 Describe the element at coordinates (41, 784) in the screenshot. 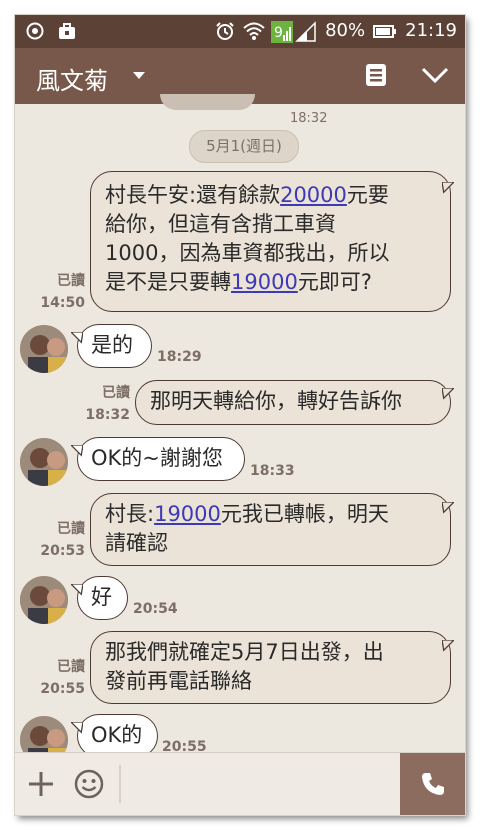

I see `plus-icon` at that location.